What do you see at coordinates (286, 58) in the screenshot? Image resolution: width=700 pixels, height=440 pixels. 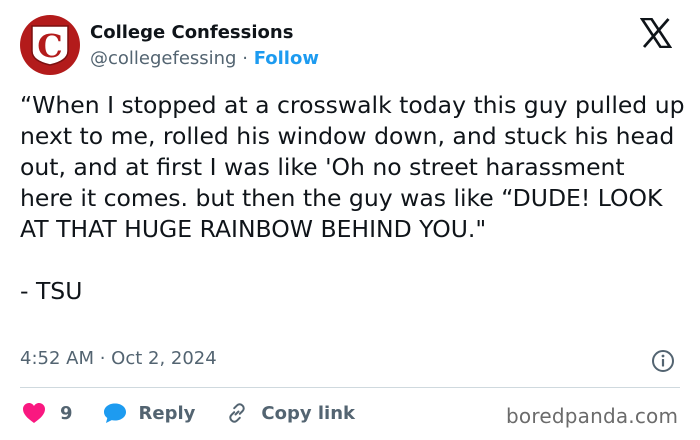 I see `follow-button: Follow` at bounding box center [286, 58].